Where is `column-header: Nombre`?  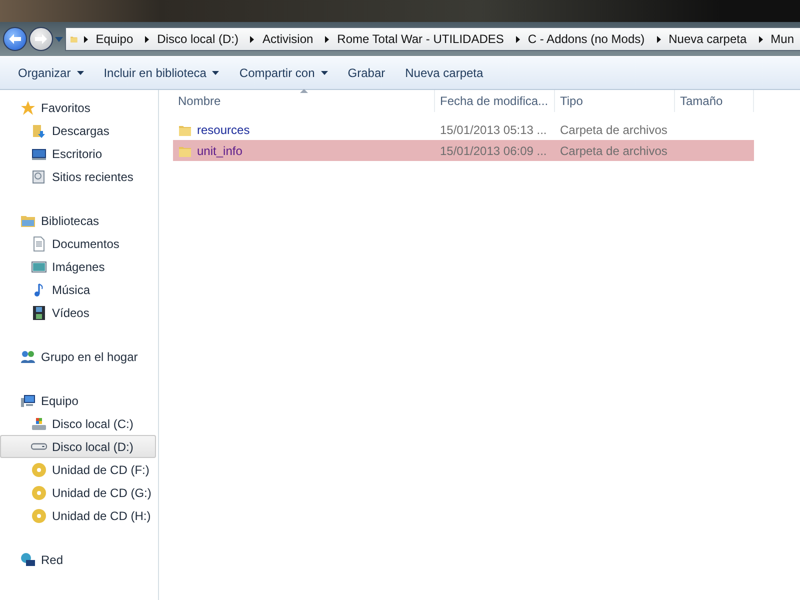 column-header: Nombre is located at coordinates (304, 101).